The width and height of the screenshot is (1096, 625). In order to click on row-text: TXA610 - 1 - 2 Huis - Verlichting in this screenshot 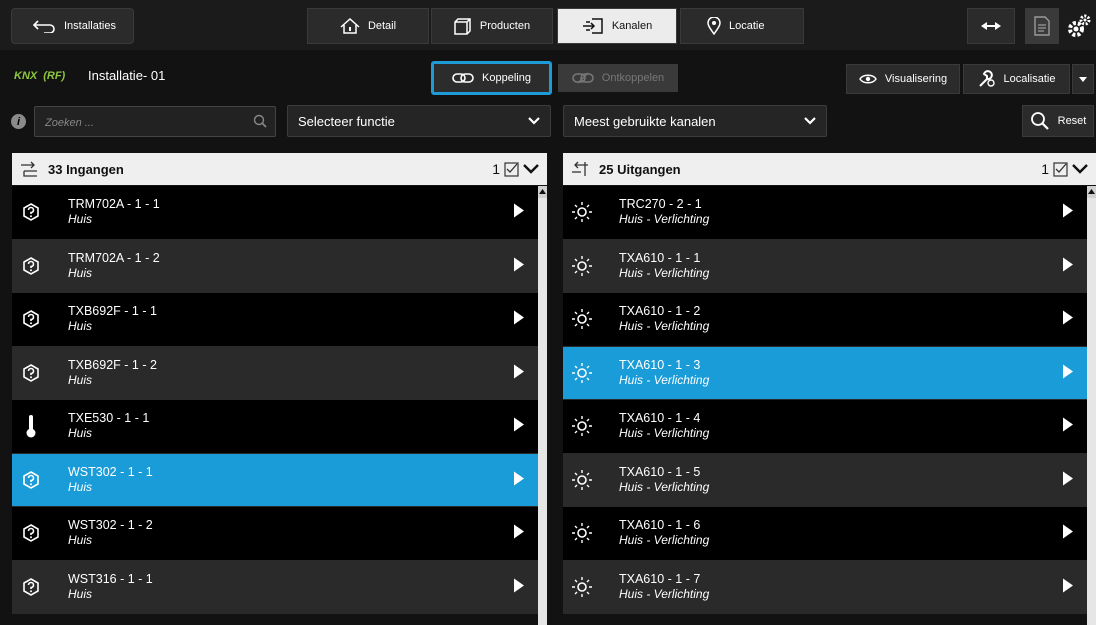, I will do `click(664, 319)`.